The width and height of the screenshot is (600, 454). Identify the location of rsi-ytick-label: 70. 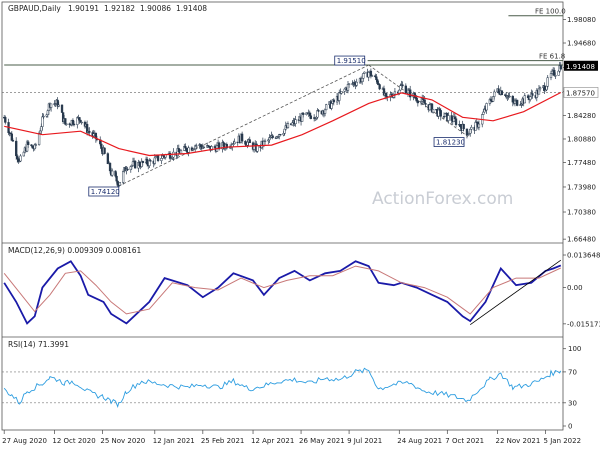
(572, 372).